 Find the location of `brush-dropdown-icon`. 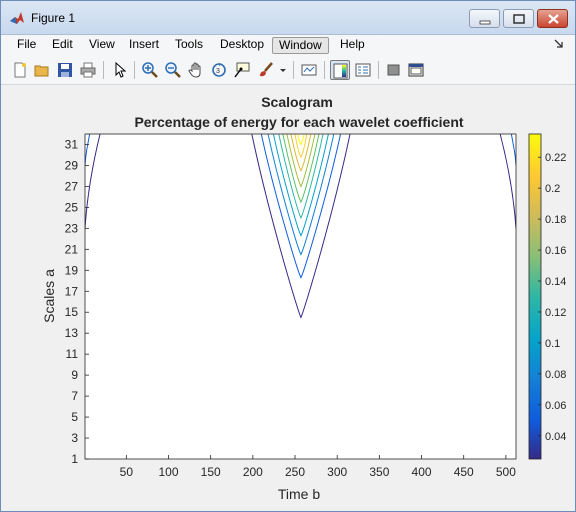

brush-dropdown-icon is located at coordinates (283, 70).